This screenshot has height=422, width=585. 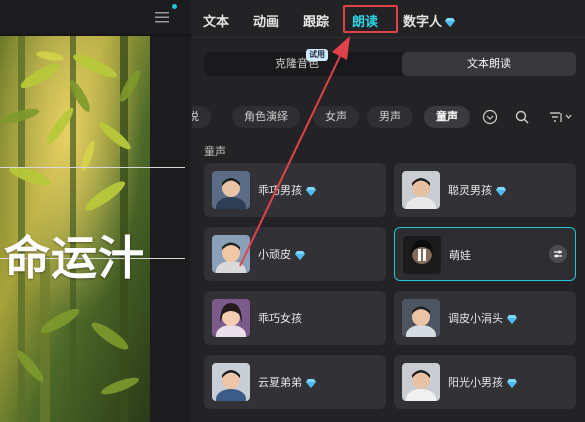 What do you see at coordinates (558, 254) in the screenshot?
I see `voice-settings-icon` at bounding box center [558, 254].